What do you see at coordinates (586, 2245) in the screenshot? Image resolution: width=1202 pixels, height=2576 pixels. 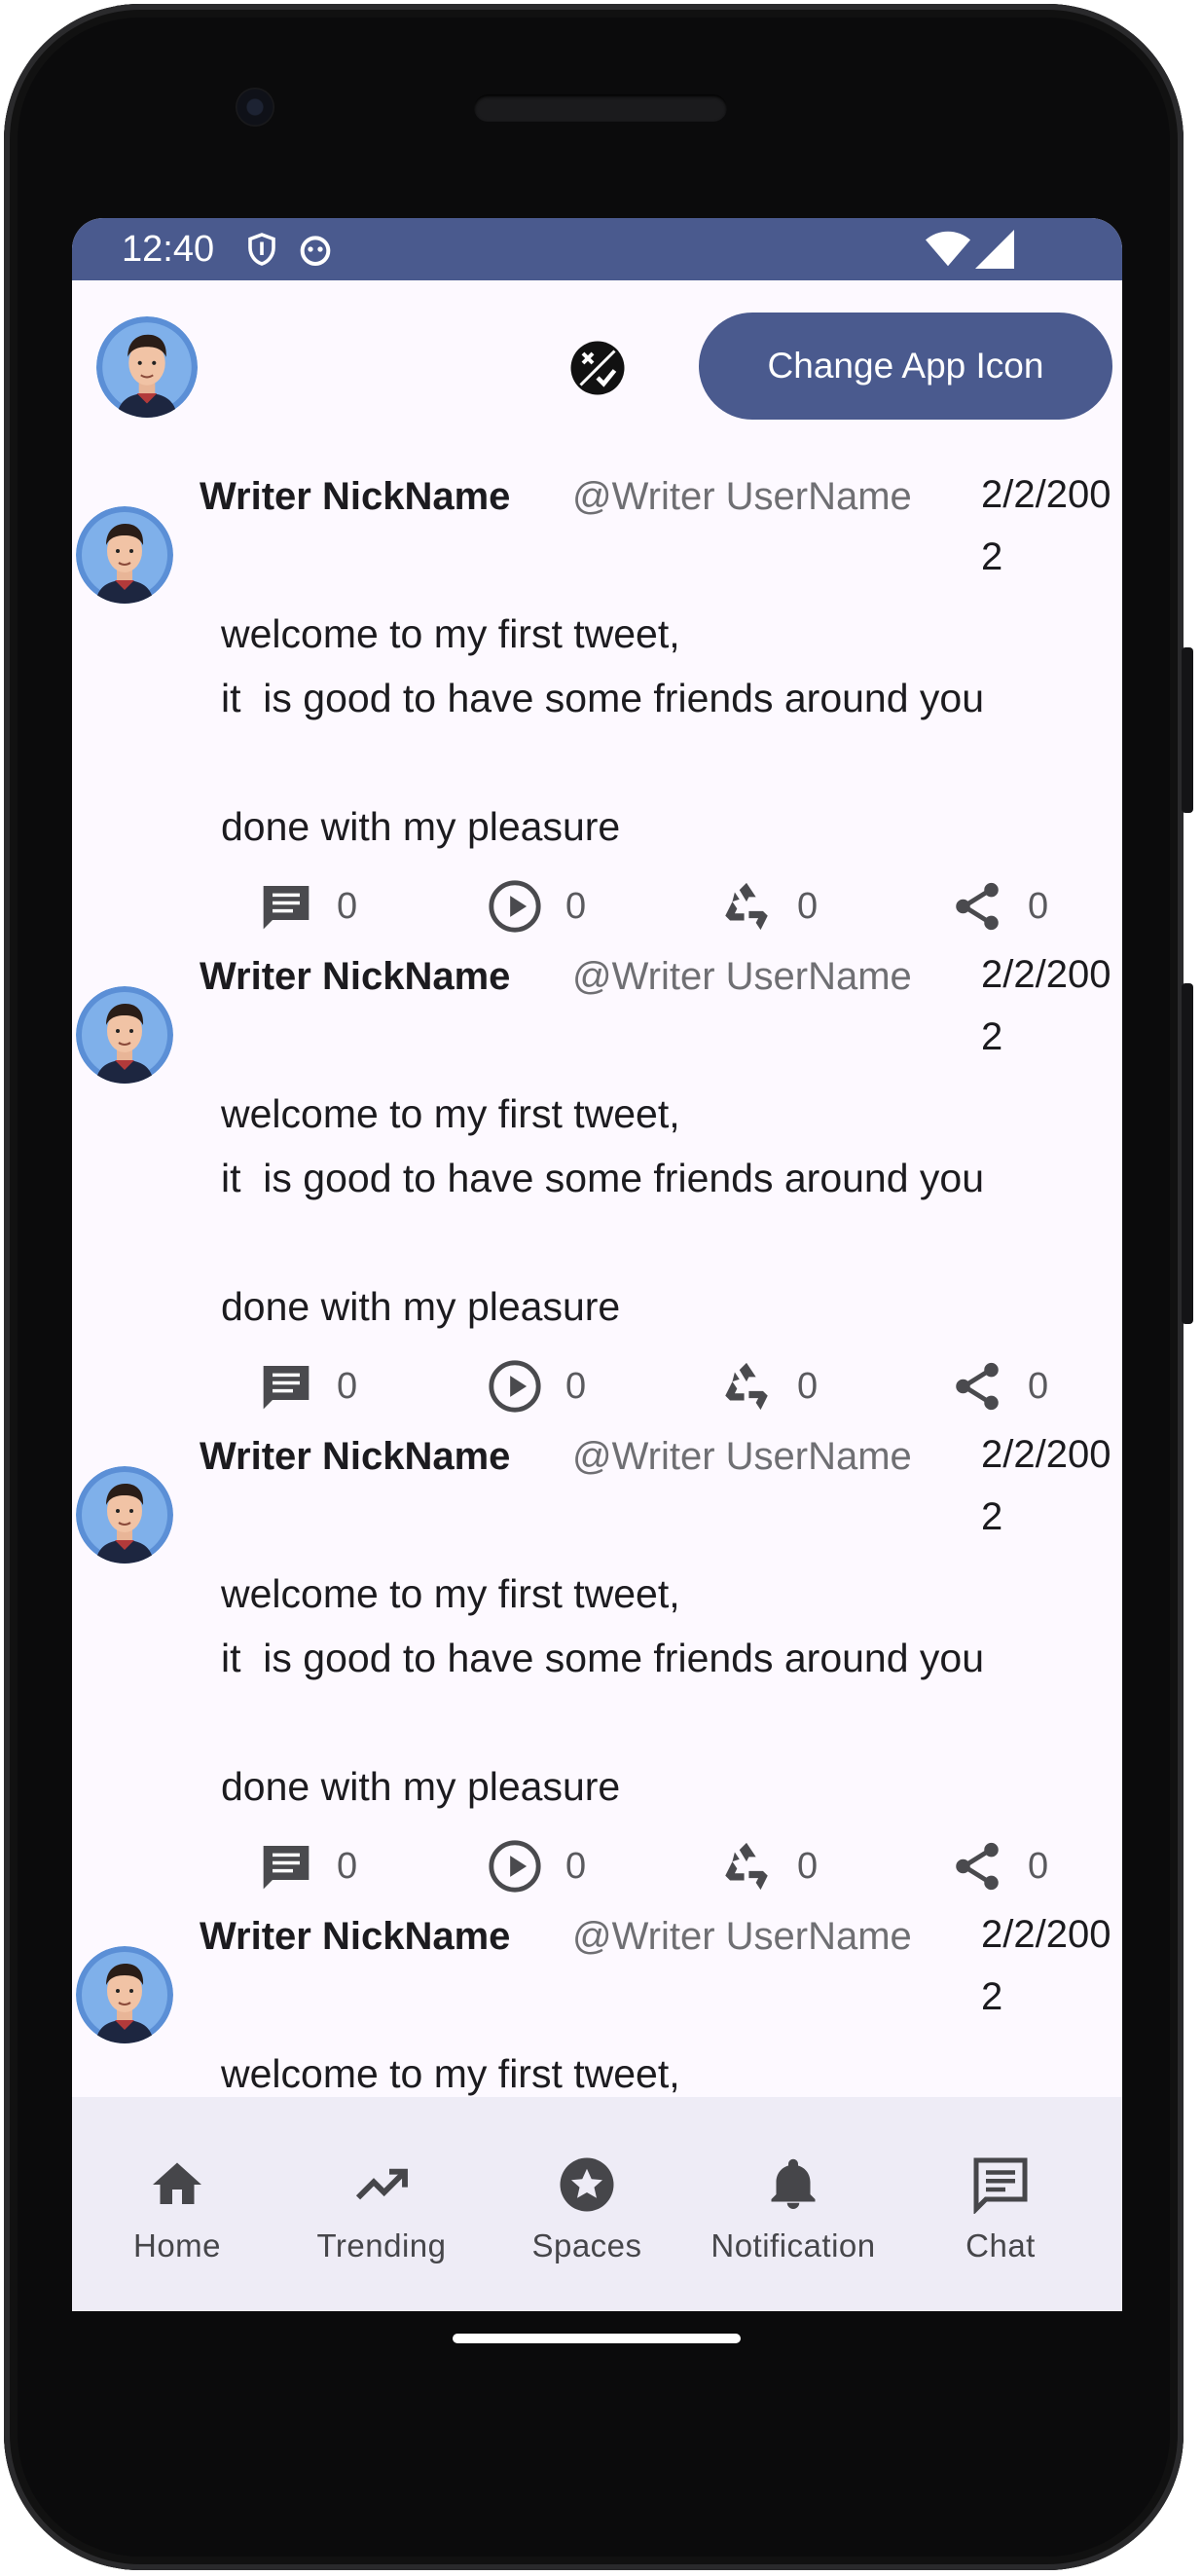 I see `nav-label: Spaces` at bounding box center [586, 2245].